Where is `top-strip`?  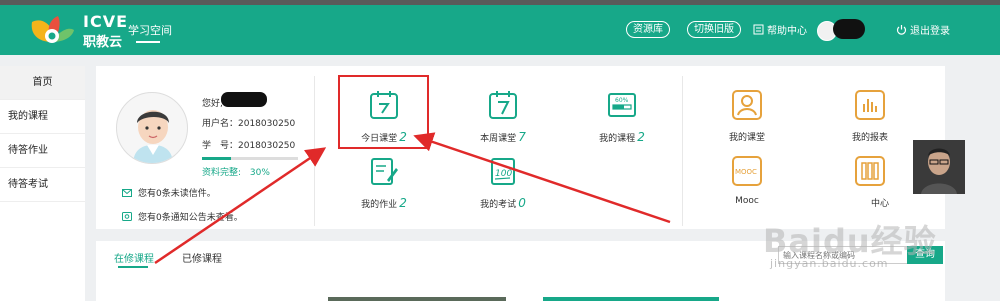 top-strip is located at coordinates (500, 2).